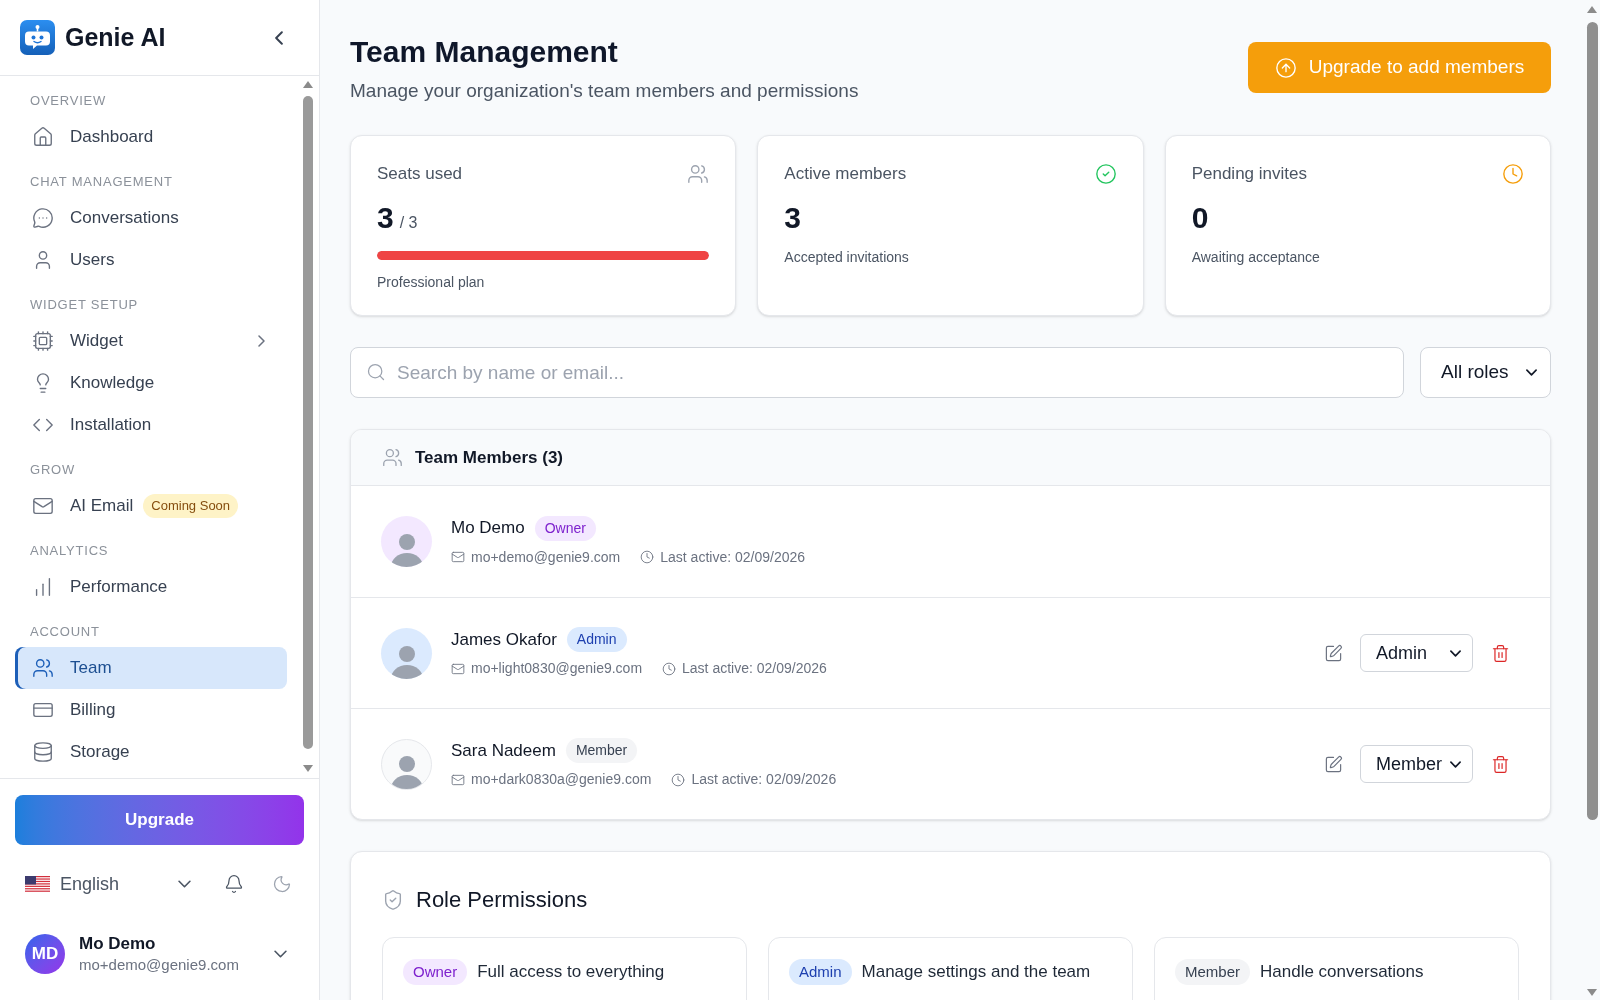 The height and width of the screenshot is (1000, 1600). I want to click on stat-total: / 3, so click(408, 223).